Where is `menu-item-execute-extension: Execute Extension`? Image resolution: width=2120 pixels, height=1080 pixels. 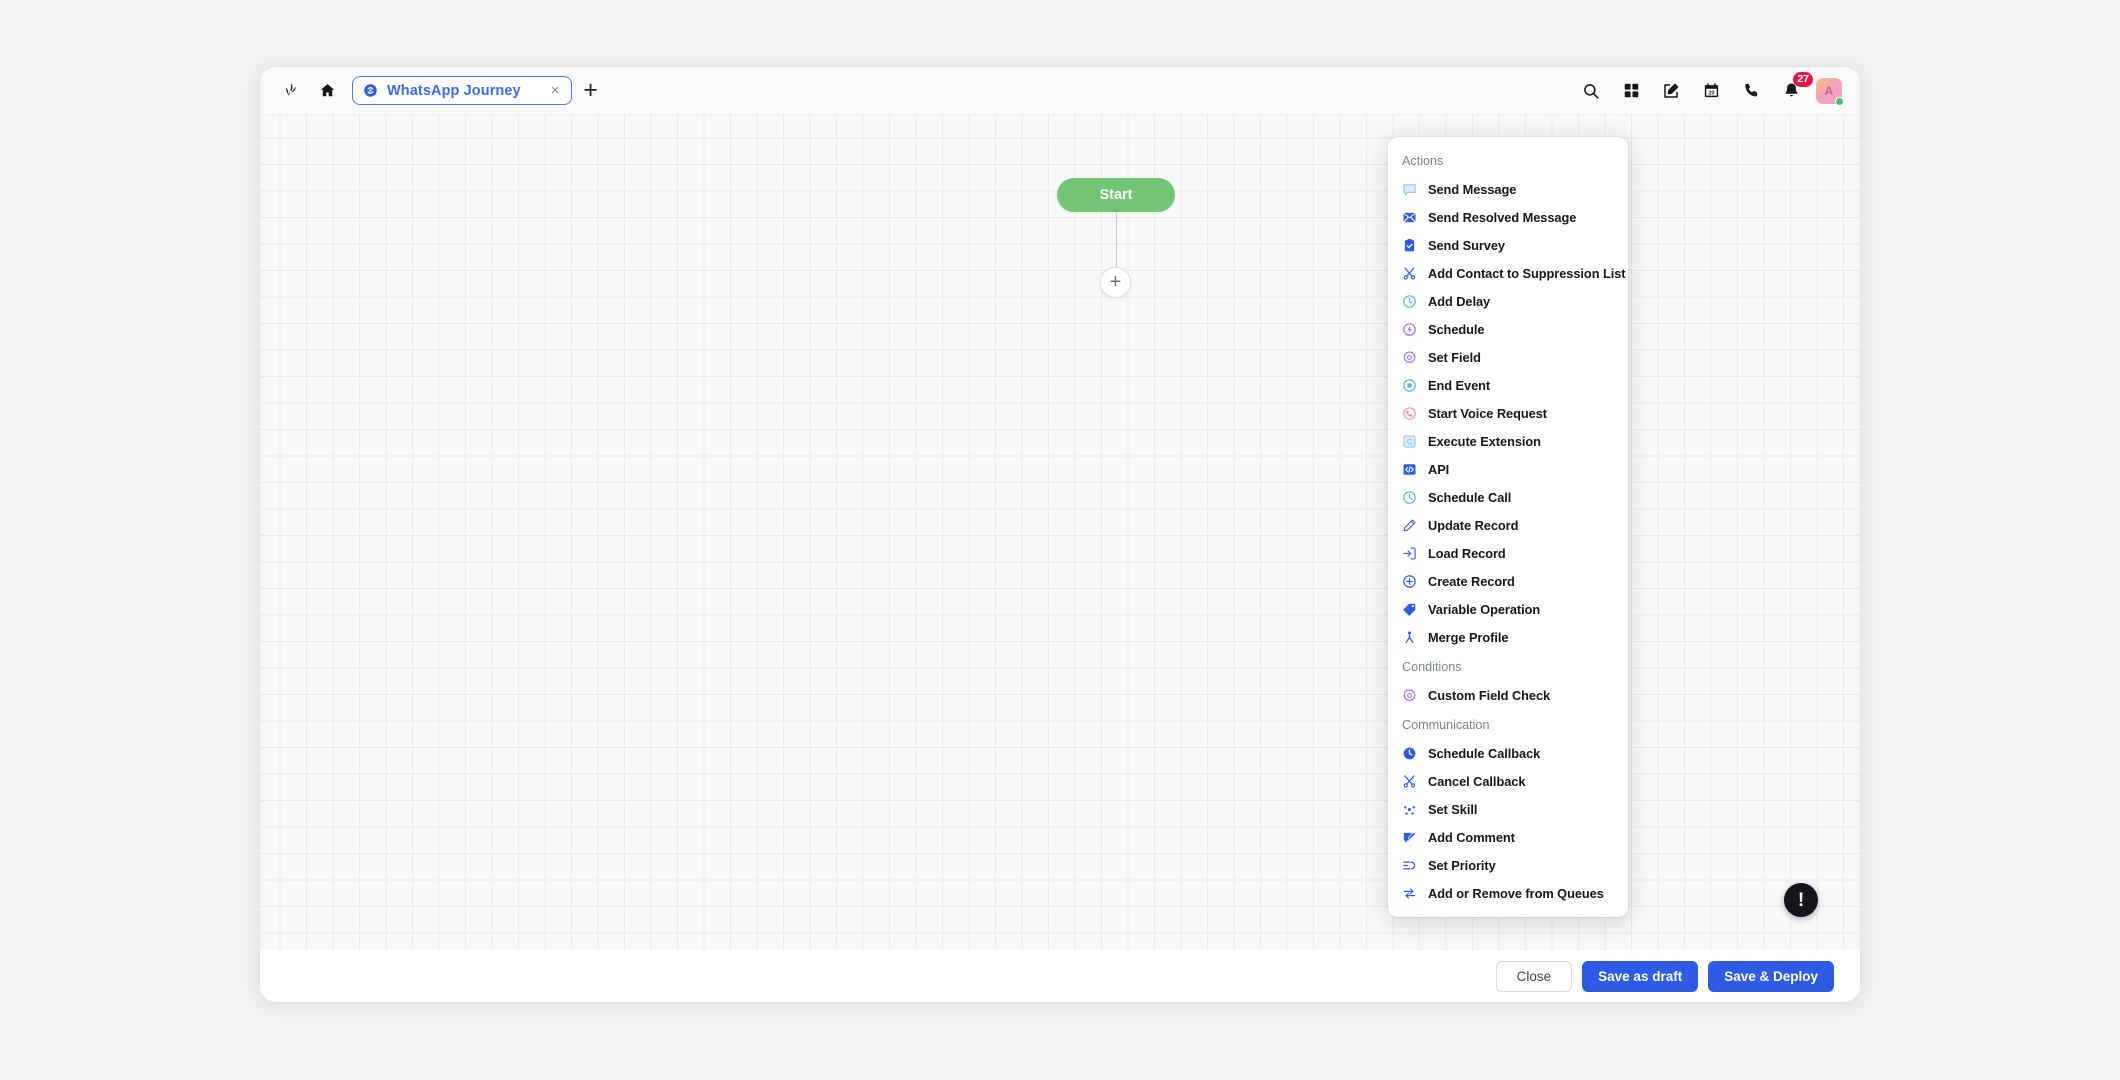
menu-item-execute-extension: Execute Extension is located at coordinates (1508, 441).